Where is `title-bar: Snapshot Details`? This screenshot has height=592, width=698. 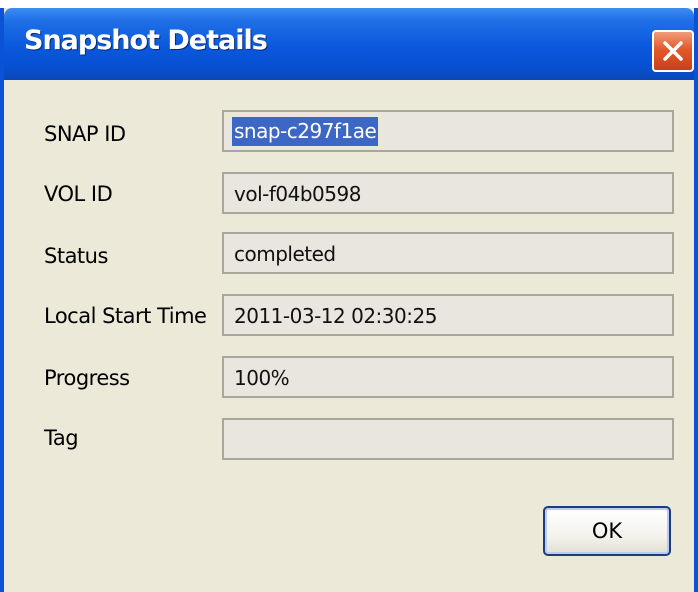 title-bar: Snapshot Details is located at coordinates (349, 44).